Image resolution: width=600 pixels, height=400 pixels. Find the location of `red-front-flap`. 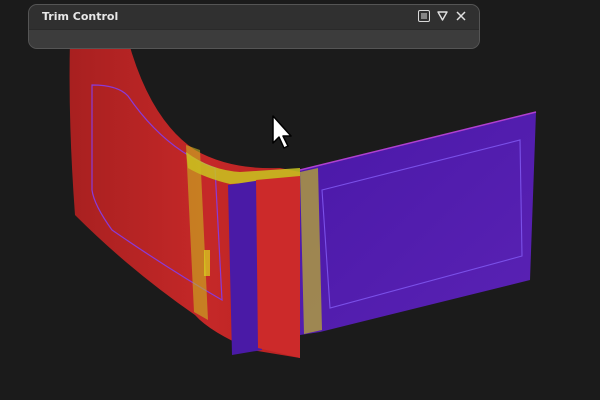

red-front-flap is located at coordinates (278, 267).